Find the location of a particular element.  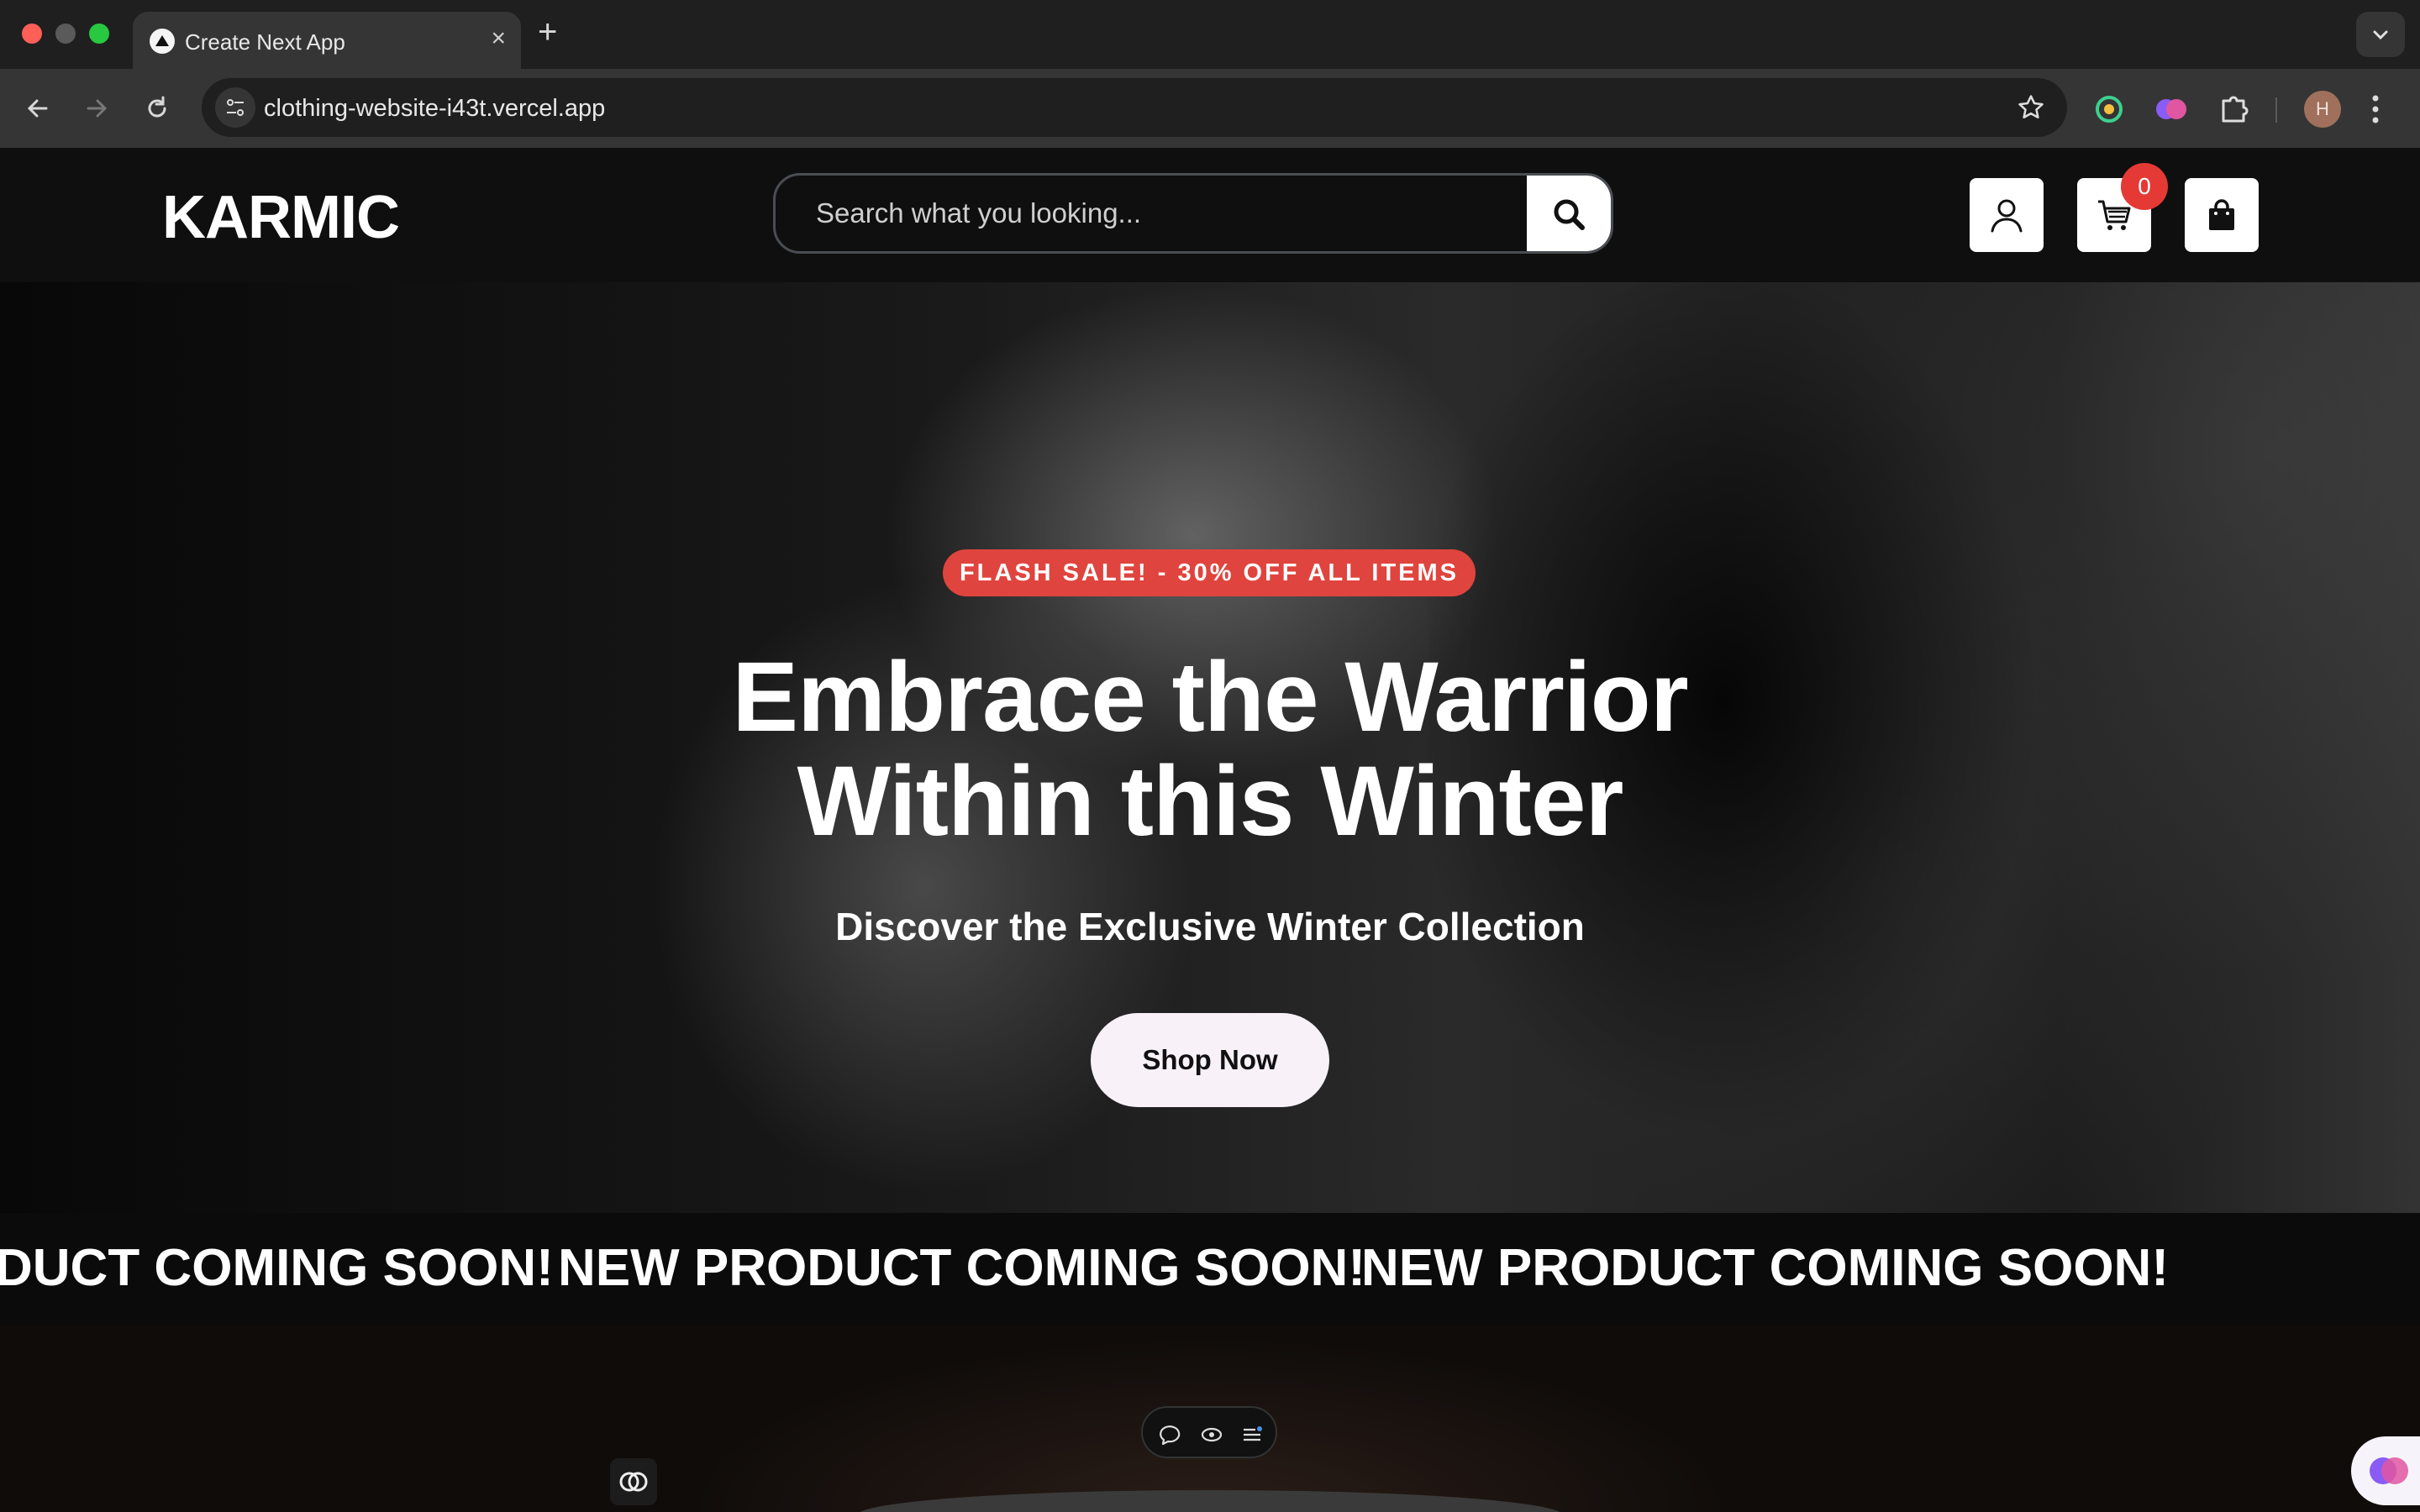

hero-title: Embrace the Warrior Within this Winter is located at coordinates (1210, 749).